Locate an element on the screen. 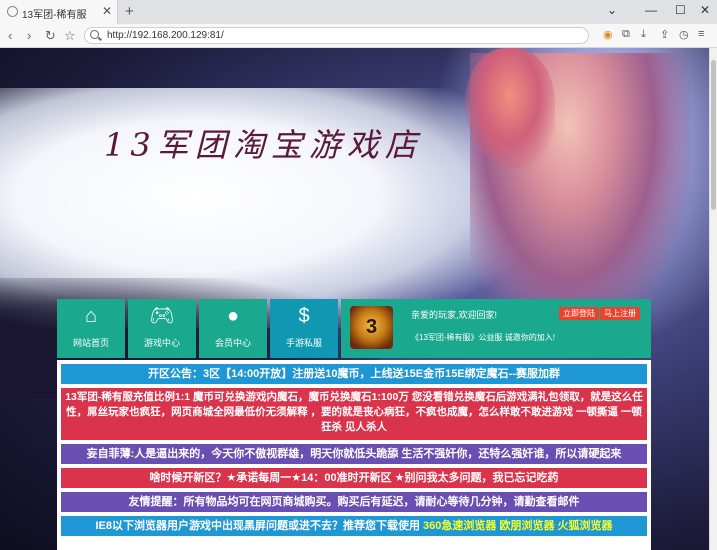 Image resolution: width=717 pixels, height=550 pixels. forward-icon: › is located at coordinates (29, 35).